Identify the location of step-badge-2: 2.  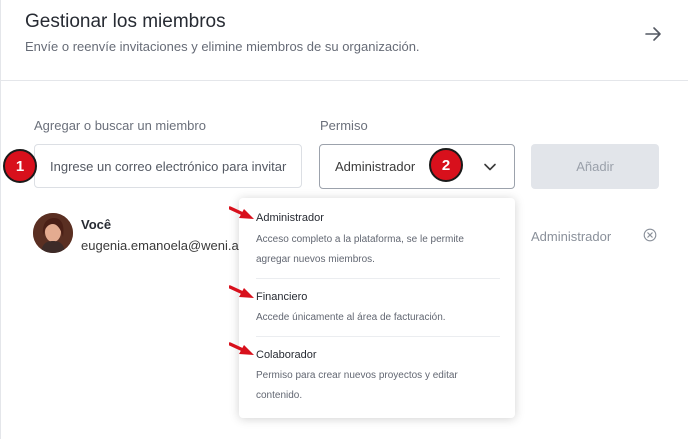
(446, 165).